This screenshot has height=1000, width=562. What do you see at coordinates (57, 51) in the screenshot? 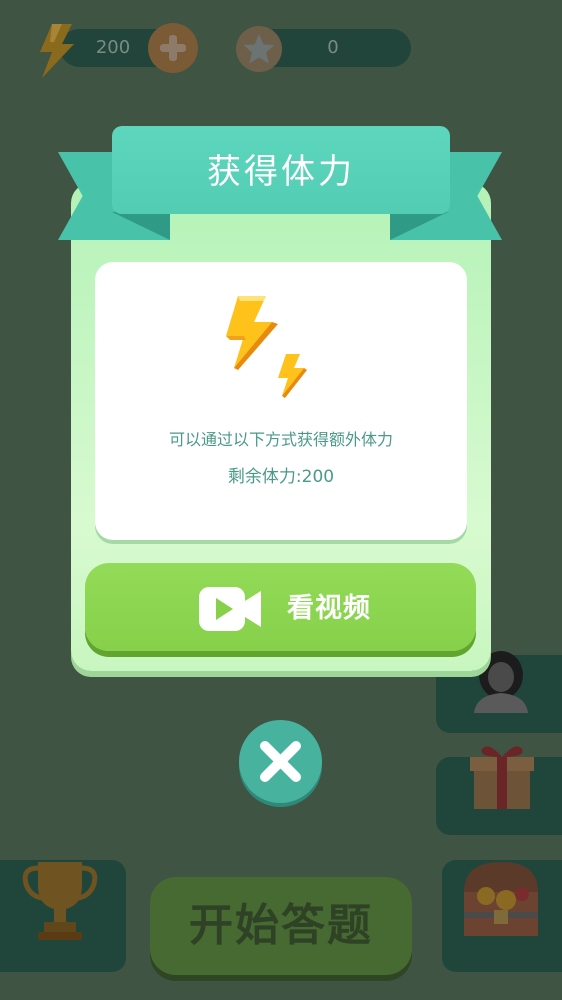
I see `lightning-bolt-icon` at bounding box center [57, 51].